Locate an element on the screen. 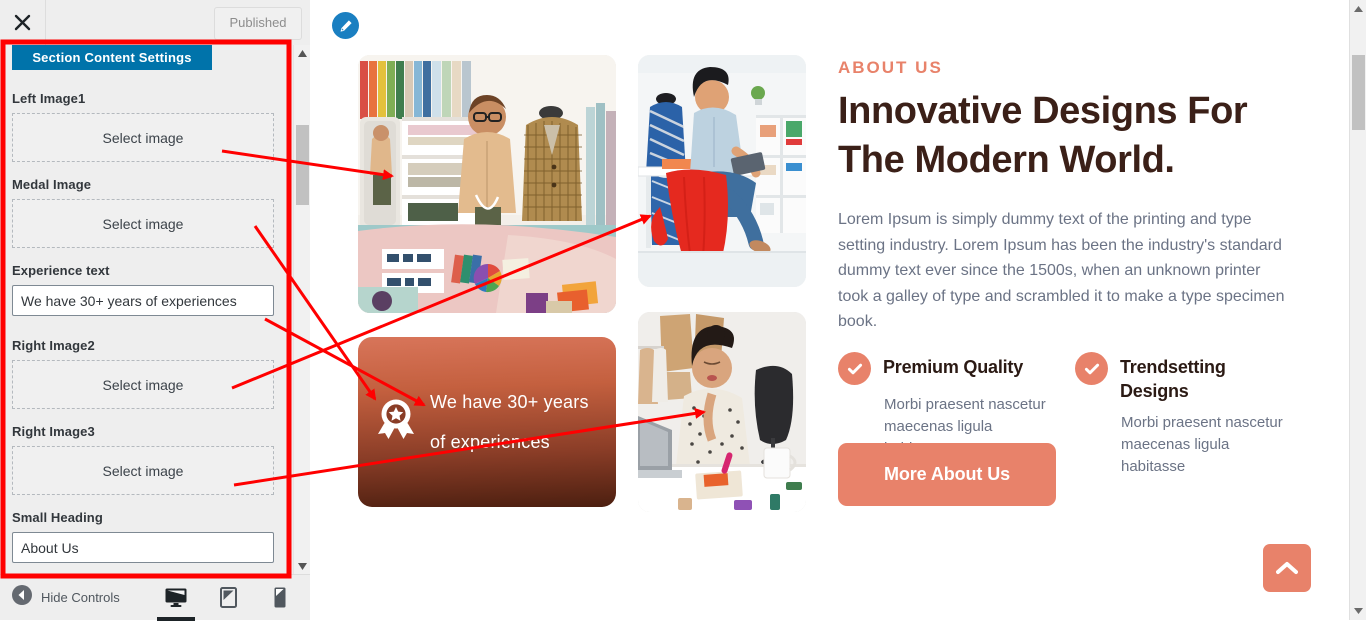 The width and height of the screenshot is (1366, 621). device-preview-buttons is located at coordinates (224, 598).